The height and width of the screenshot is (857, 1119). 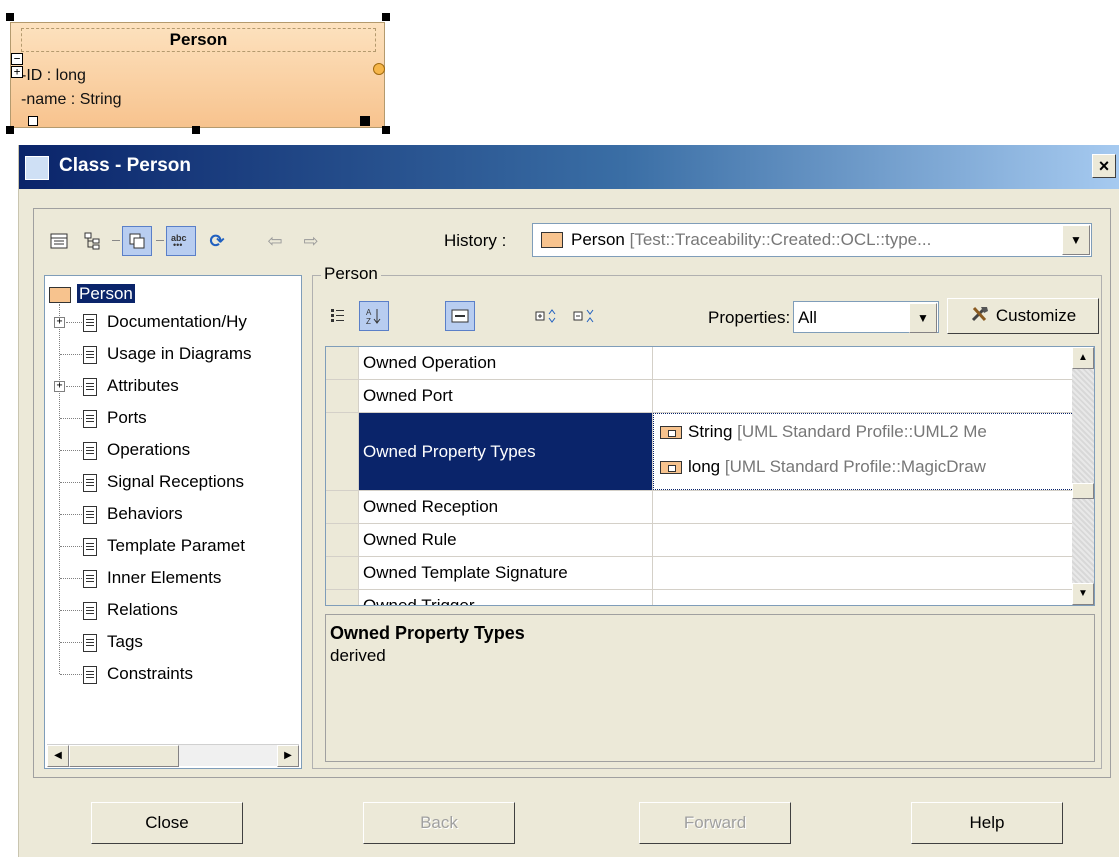 What do you see at coordinates (475, 240) in the screenshot?
I see `history-label: History :` at bounding box center [475, 240].